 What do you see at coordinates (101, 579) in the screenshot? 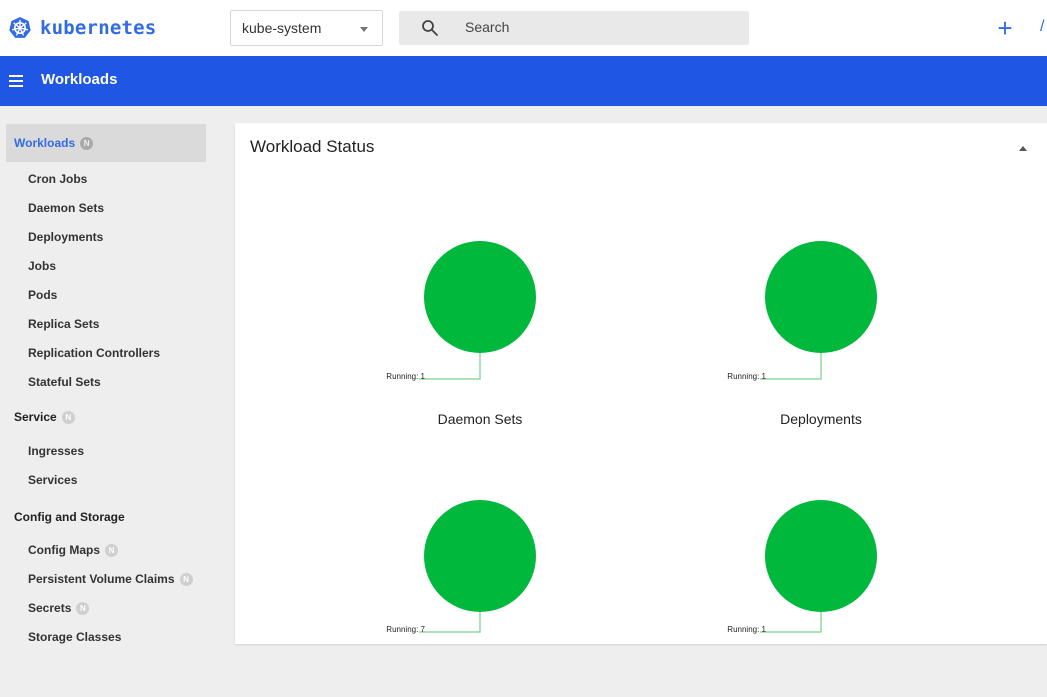
I see `sidebar-item-label: Persistent Volume Claims` at bounding box center [101, 579].